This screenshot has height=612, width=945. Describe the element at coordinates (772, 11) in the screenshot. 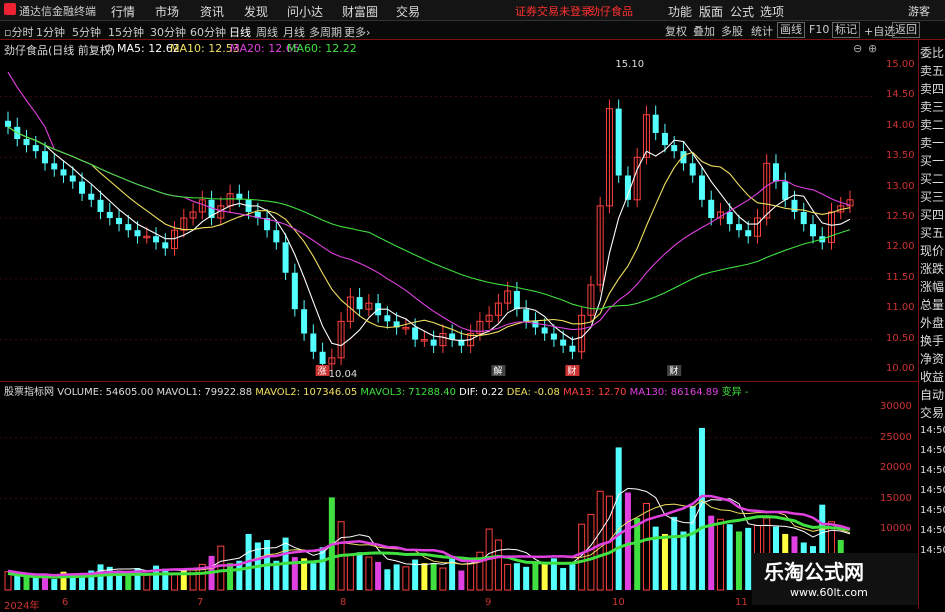

I see `menu-options: 选项` at that location.